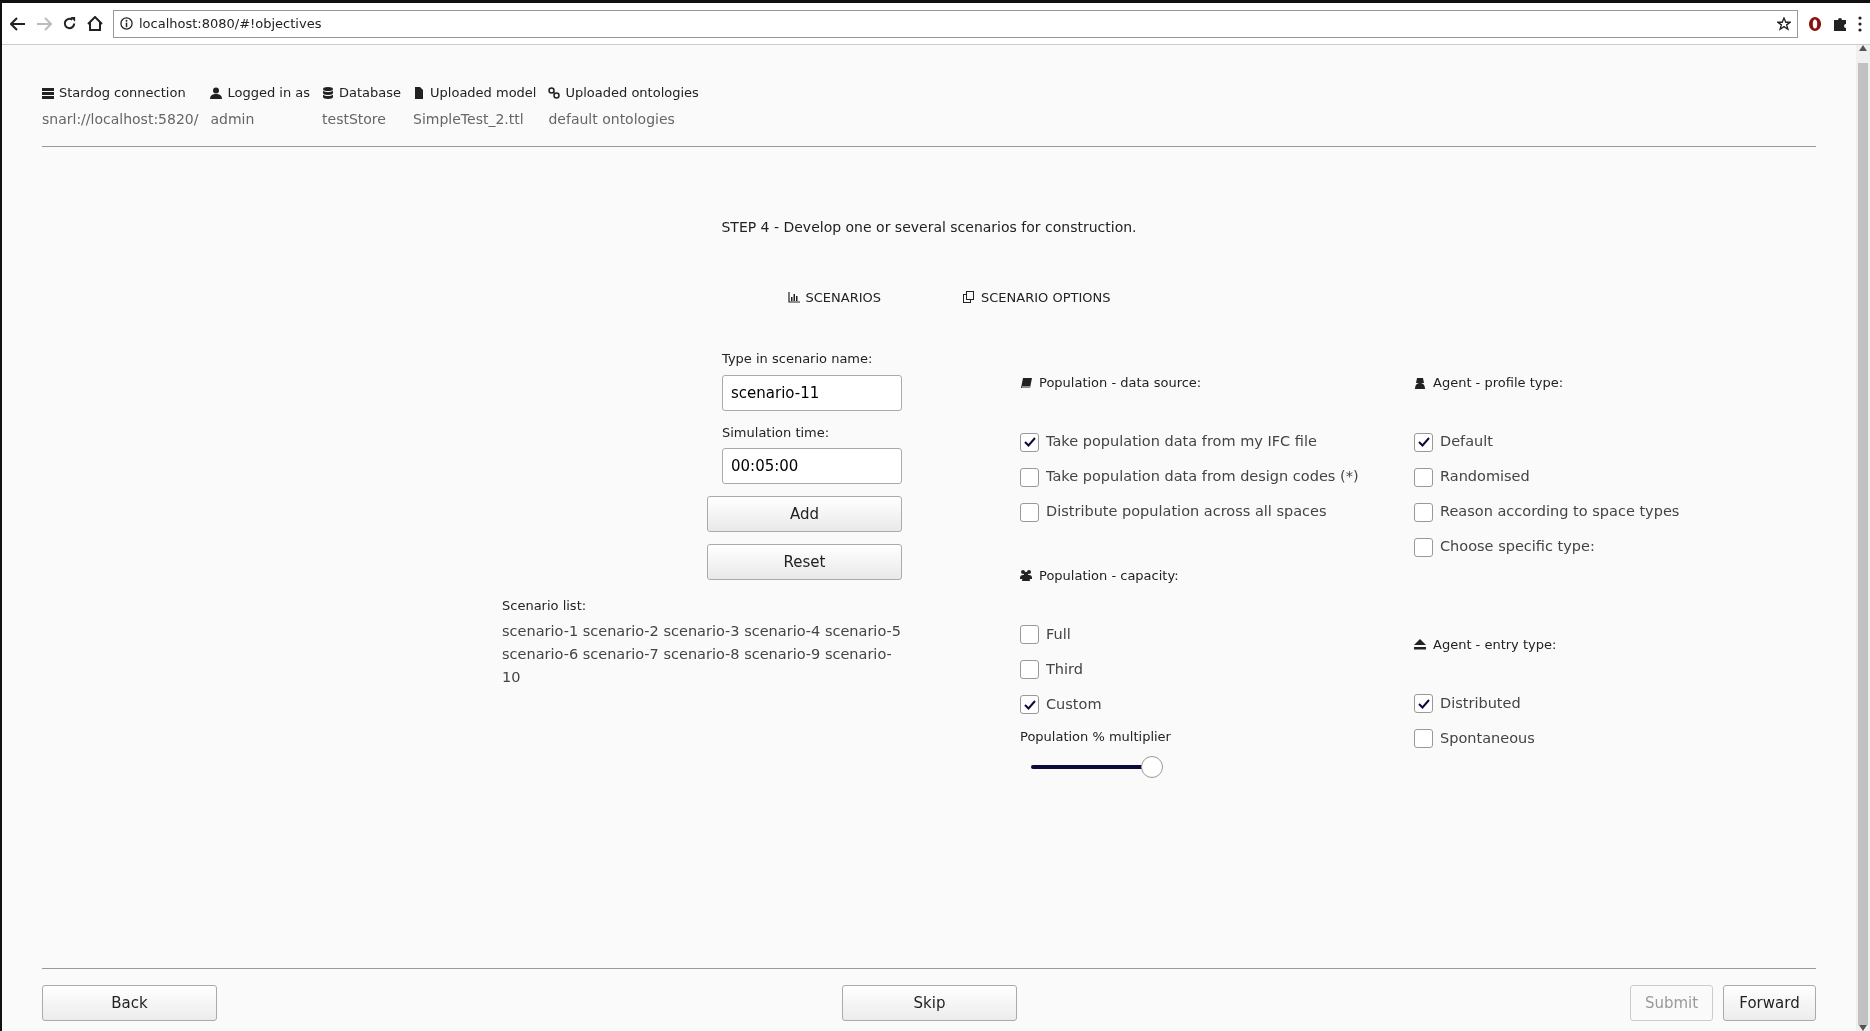  Describe the element at coordinates (419, 92) in the screenshot. I see `file-icon` at that location.